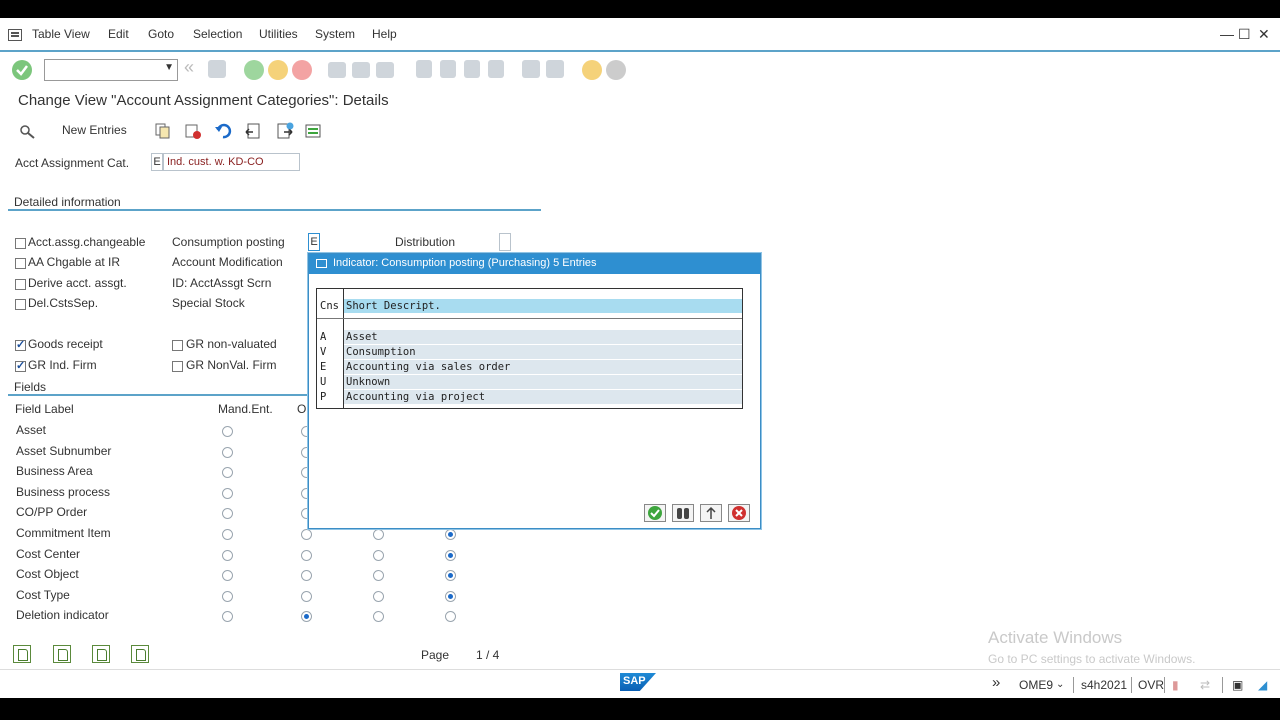 This screenshot has height=720, width=1280. I want to click on checkbox-label: Acct.assg.changeable, so click(87, 242).